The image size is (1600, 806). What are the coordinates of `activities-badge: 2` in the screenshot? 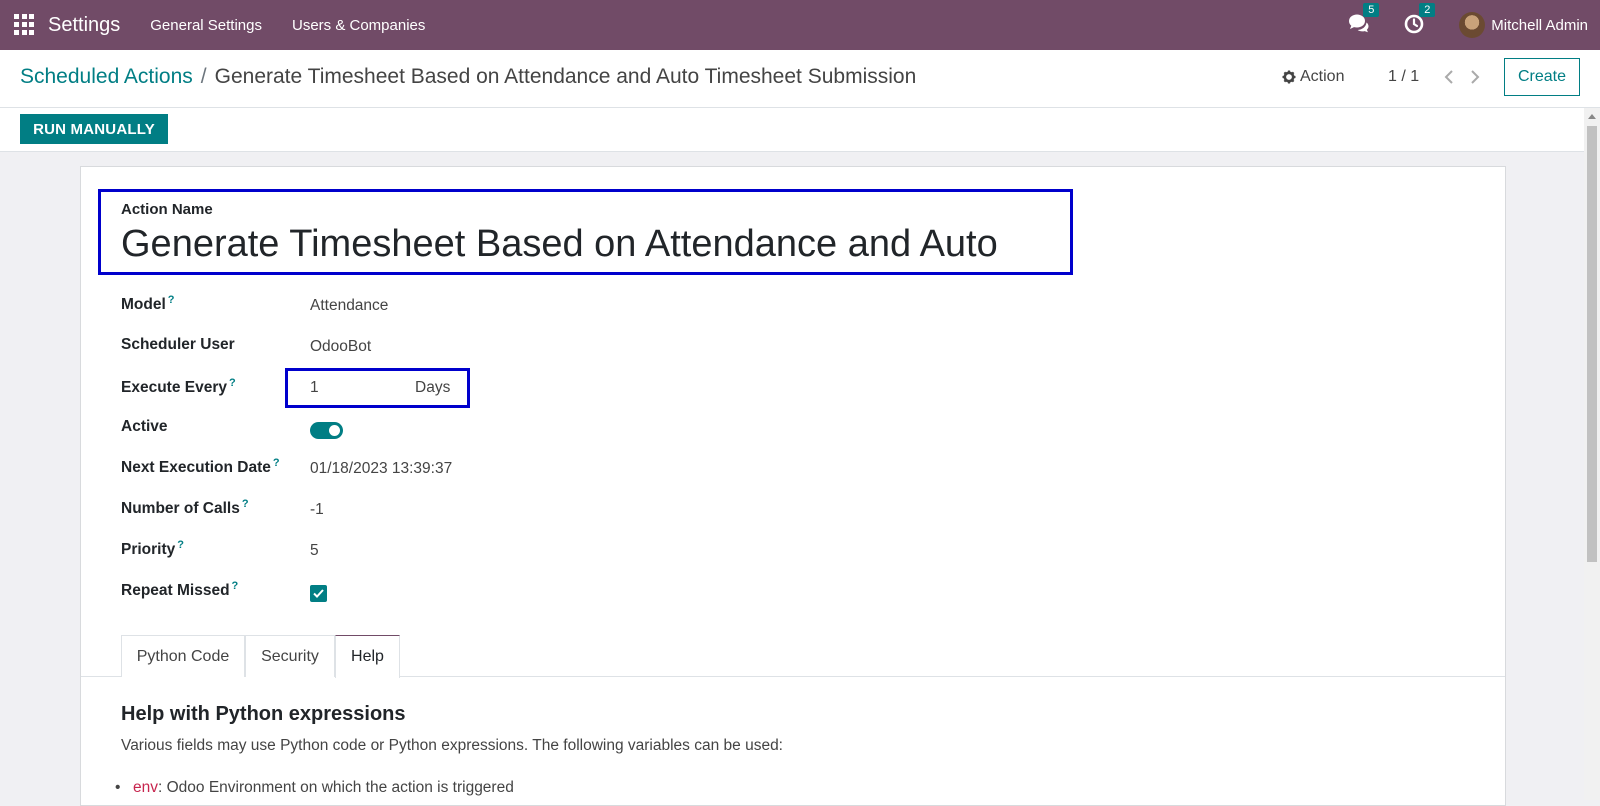 It's located at (1427, 10).